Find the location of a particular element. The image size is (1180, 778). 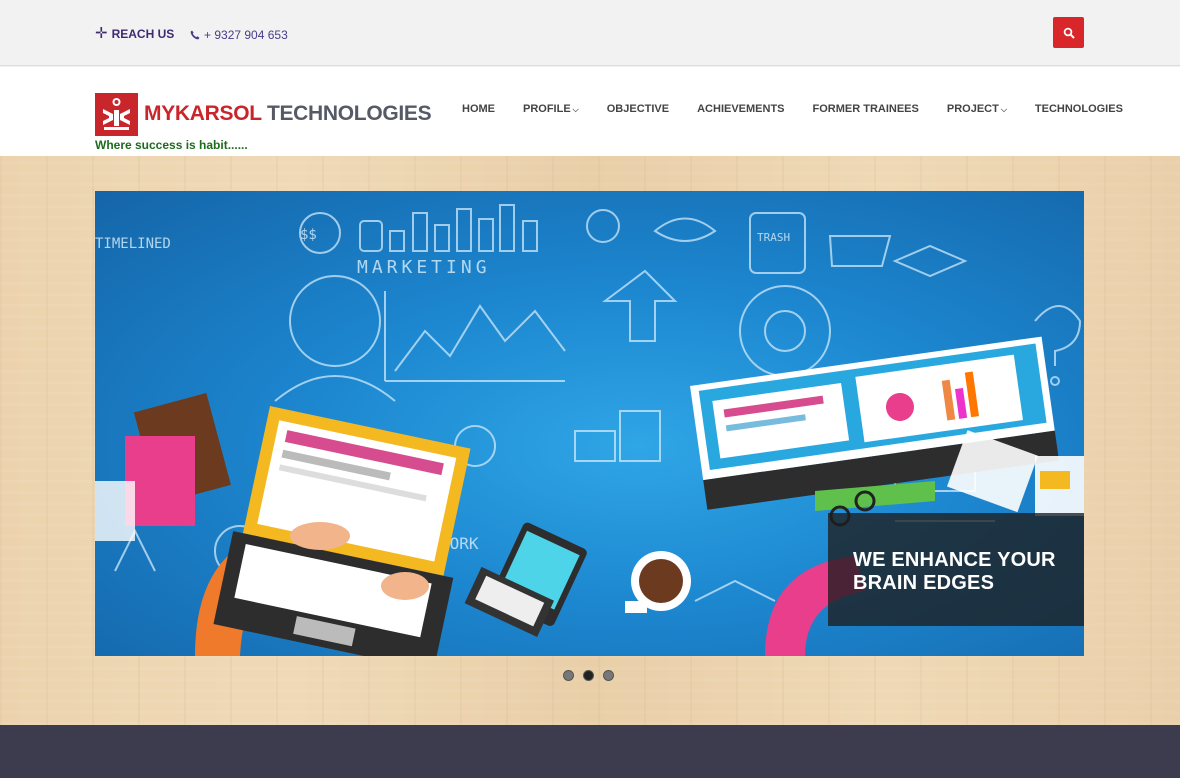

reach-us-link: ✛ REACH US is located at coordinates (135, 33).